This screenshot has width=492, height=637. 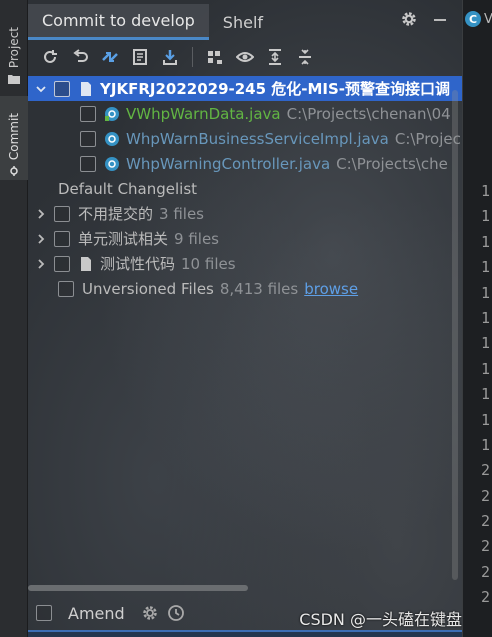 What do you see at coordinates (208, 263) in the screenshot?
I see `group-count: 10 files` at bounding box center [208, 263].